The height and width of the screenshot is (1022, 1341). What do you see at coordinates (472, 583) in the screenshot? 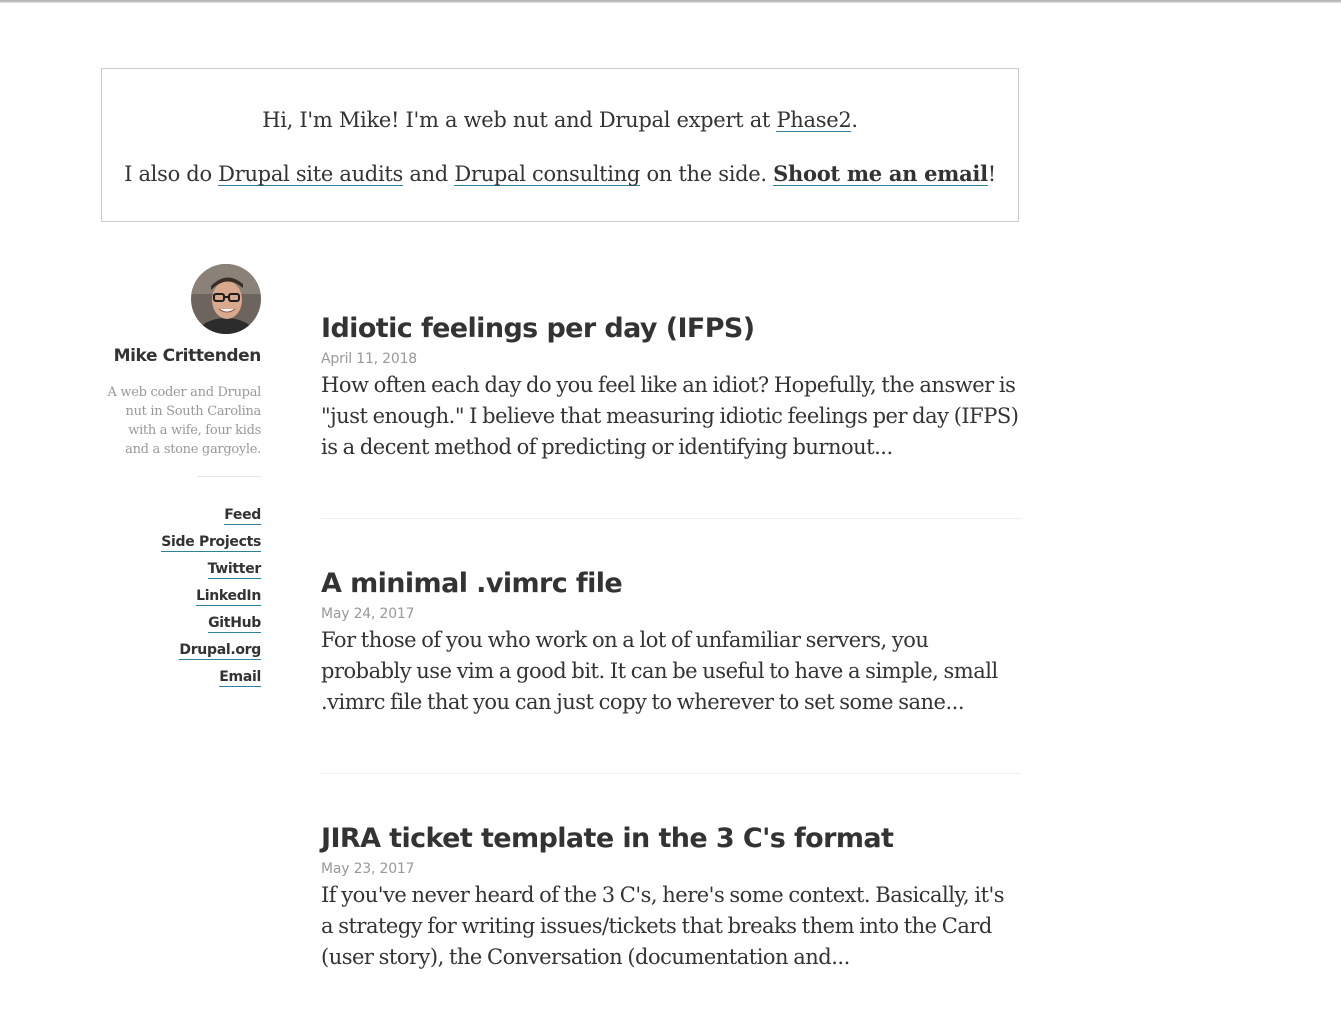
I see `post-title-link: A minimal .vimrc file` at bounding box center [472, 583].